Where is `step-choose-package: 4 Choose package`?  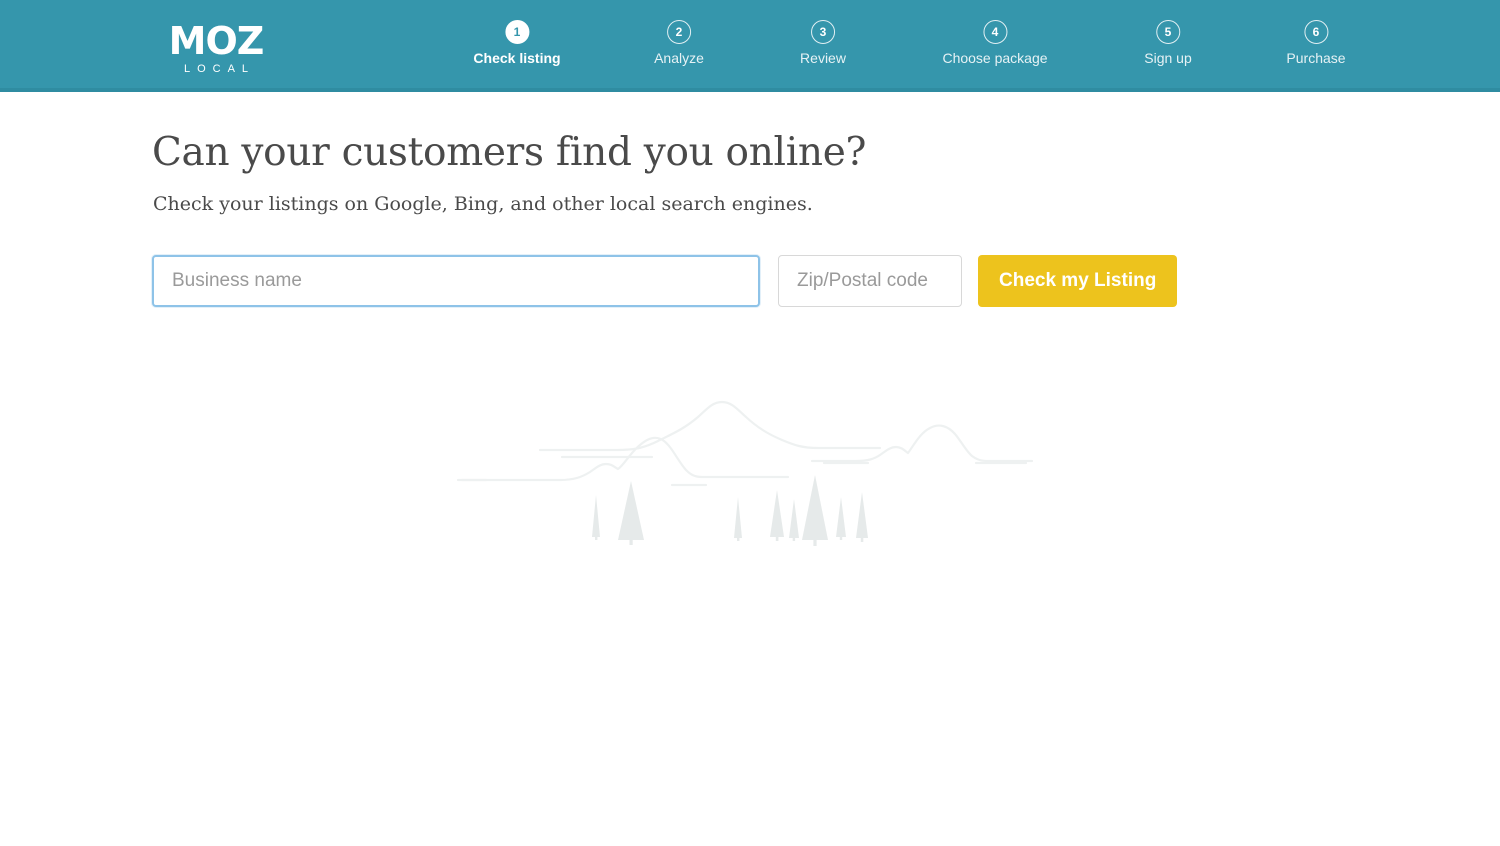
step-choose-package: 4 Choose package is located at coordinates (995, 43).